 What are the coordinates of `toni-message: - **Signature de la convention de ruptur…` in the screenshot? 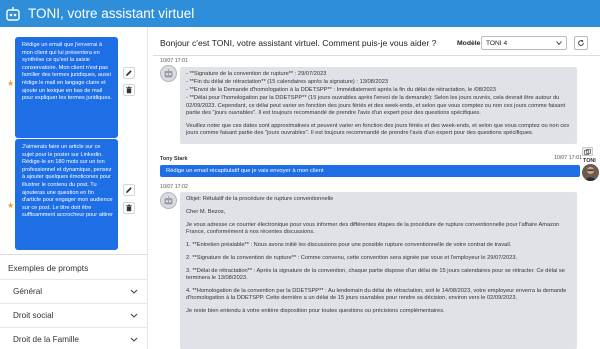 It's located at (378, 105).